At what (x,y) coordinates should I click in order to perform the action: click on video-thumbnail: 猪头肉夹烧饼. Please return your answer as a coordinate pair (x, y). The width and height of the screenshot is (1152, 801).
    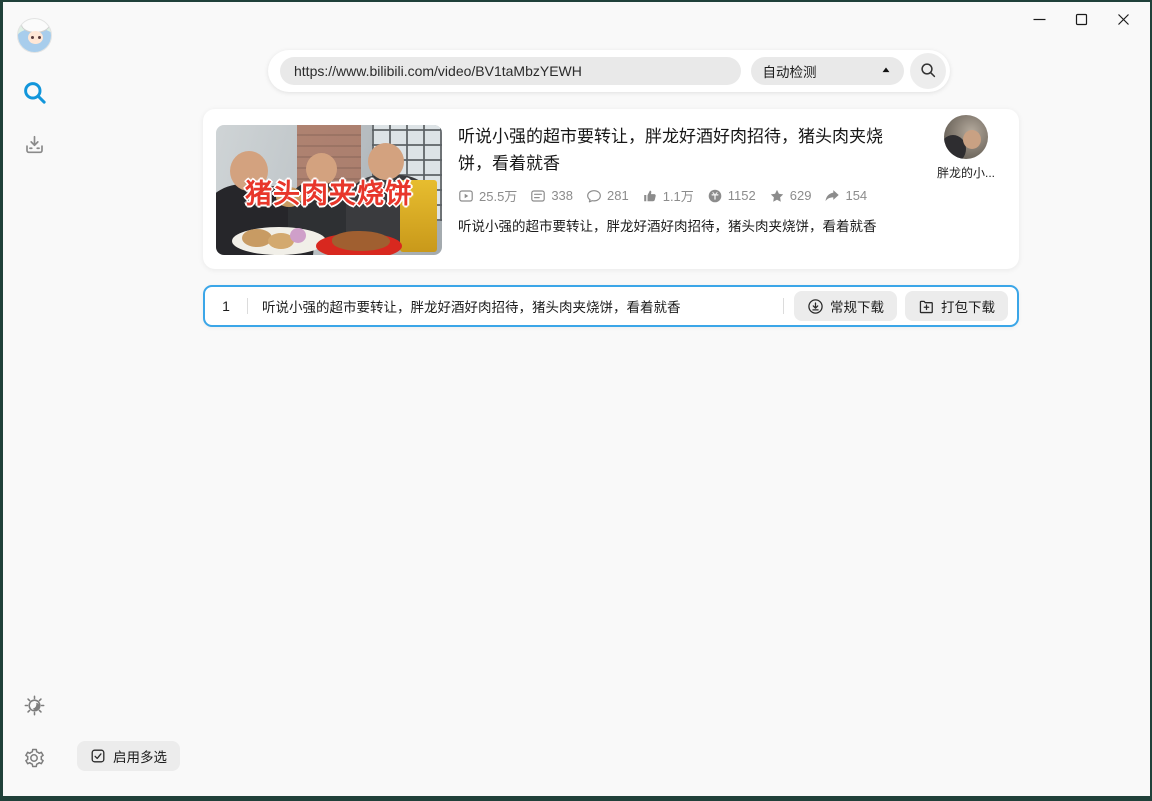
    Looking at the image, I should click on (329, 190).